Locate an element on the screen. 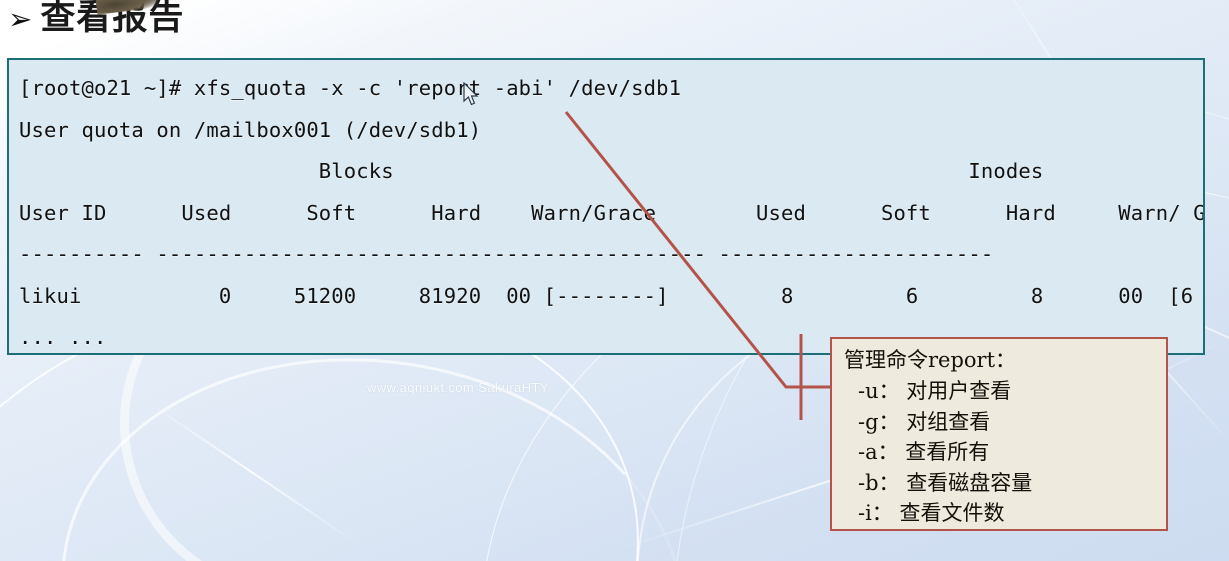  callout-item-u: -u： 对用户查看 is located at coordinates (935, 391).